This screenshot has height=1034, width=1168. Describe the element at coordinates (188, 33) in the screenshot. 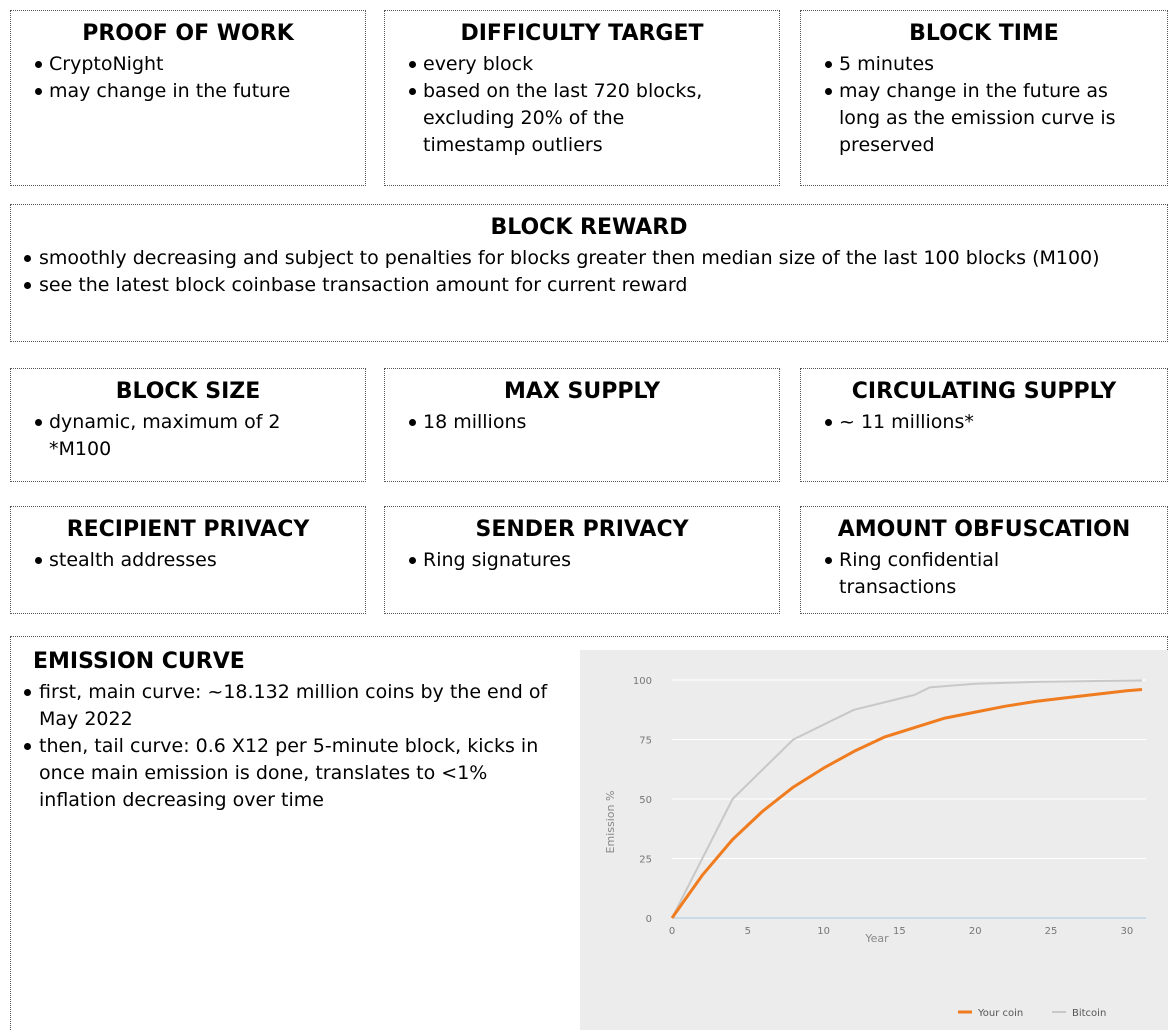

I see `card-title: PROOF OF WORK` at that location.